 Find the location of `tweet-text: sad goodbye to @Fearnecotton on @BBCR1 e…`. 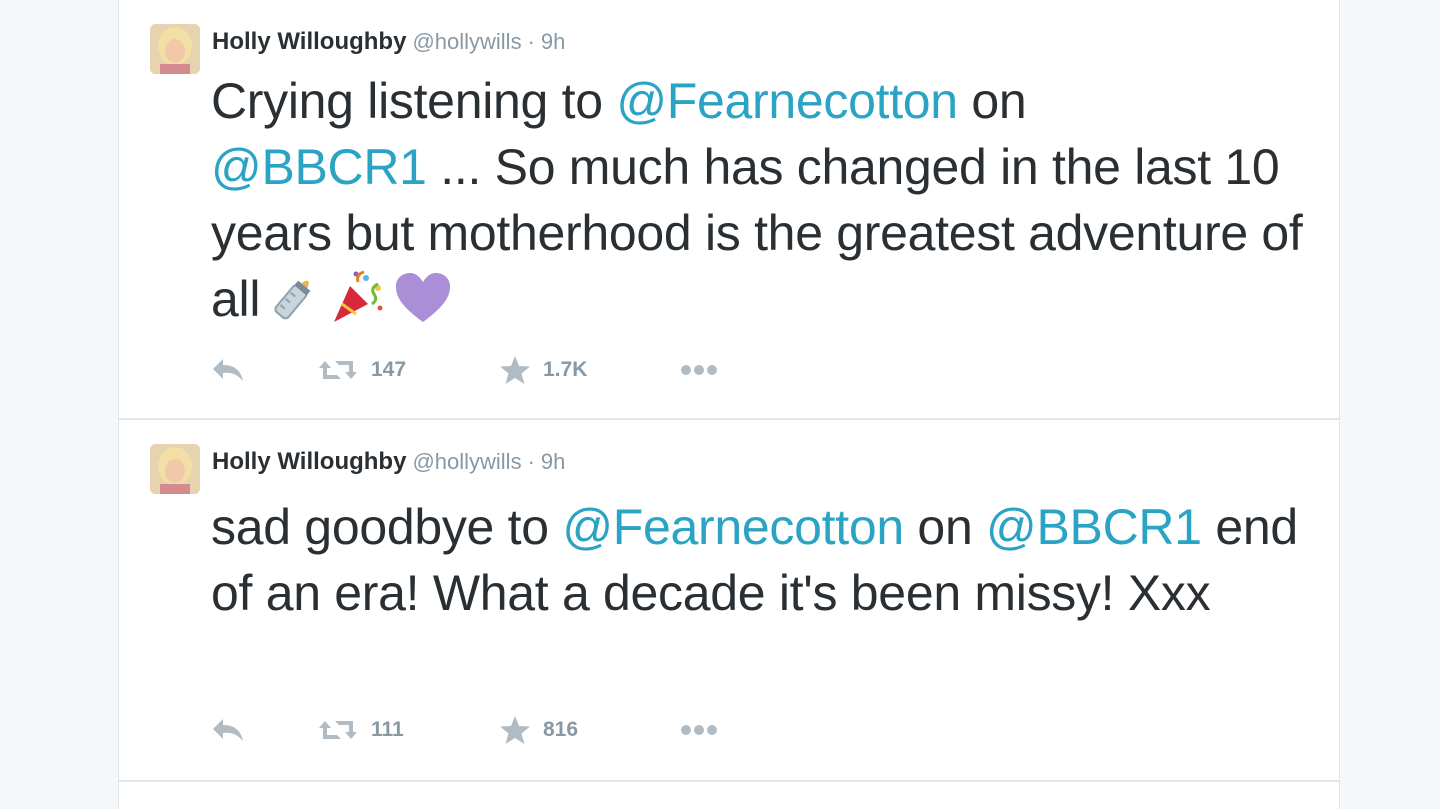

tweet-text: sad goodbye to @Fearnecotton on @BBCR1 e… is located at coordinates (761, 560).